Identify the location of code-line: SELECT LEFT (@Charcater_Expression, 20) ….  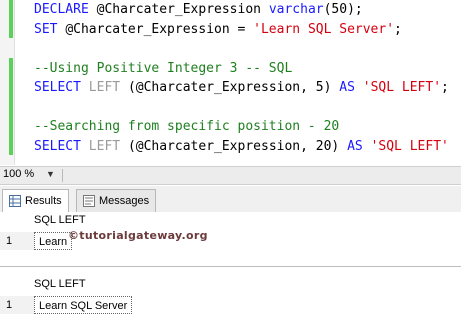
(241, 147).